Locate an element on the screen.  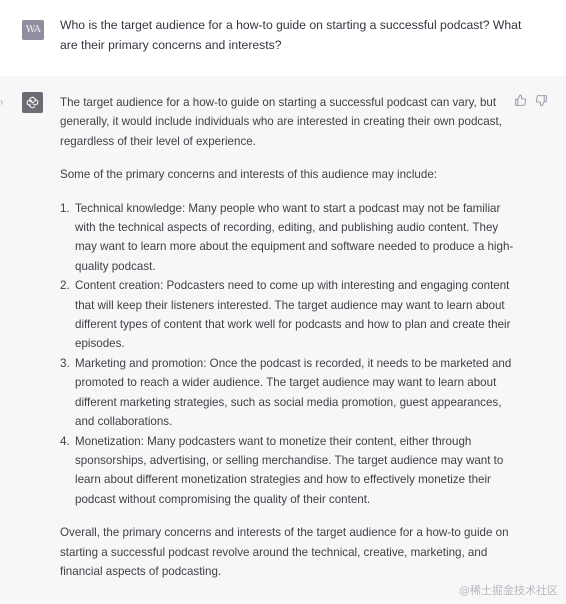
feedback-actions is located at coordinates (531, 100).